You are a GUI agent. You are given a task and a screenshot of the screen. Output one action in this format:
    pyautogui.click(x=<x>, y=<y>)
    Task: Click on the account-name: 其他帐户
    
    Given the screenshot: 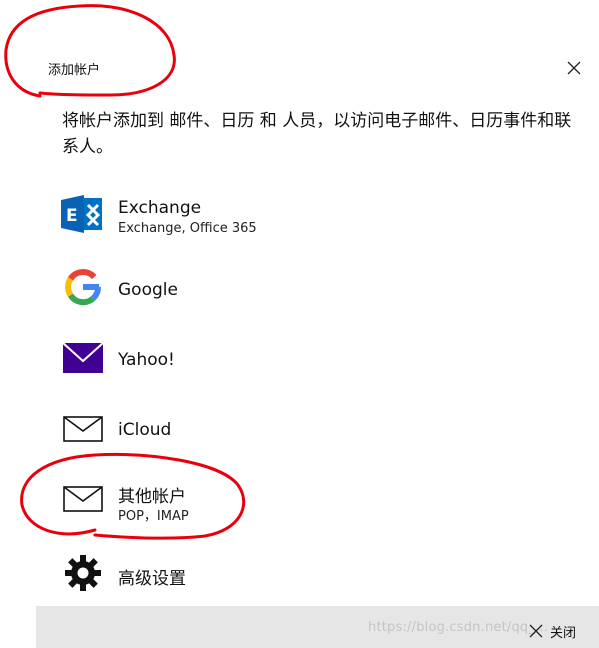 What is the action you would take?
    pyautogui.click(x=152, y=497)
    